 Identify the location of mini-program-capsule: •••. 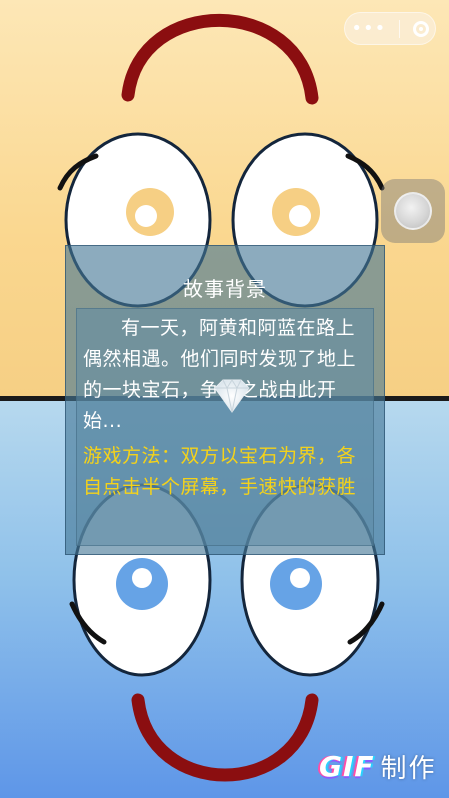
(390, 28).